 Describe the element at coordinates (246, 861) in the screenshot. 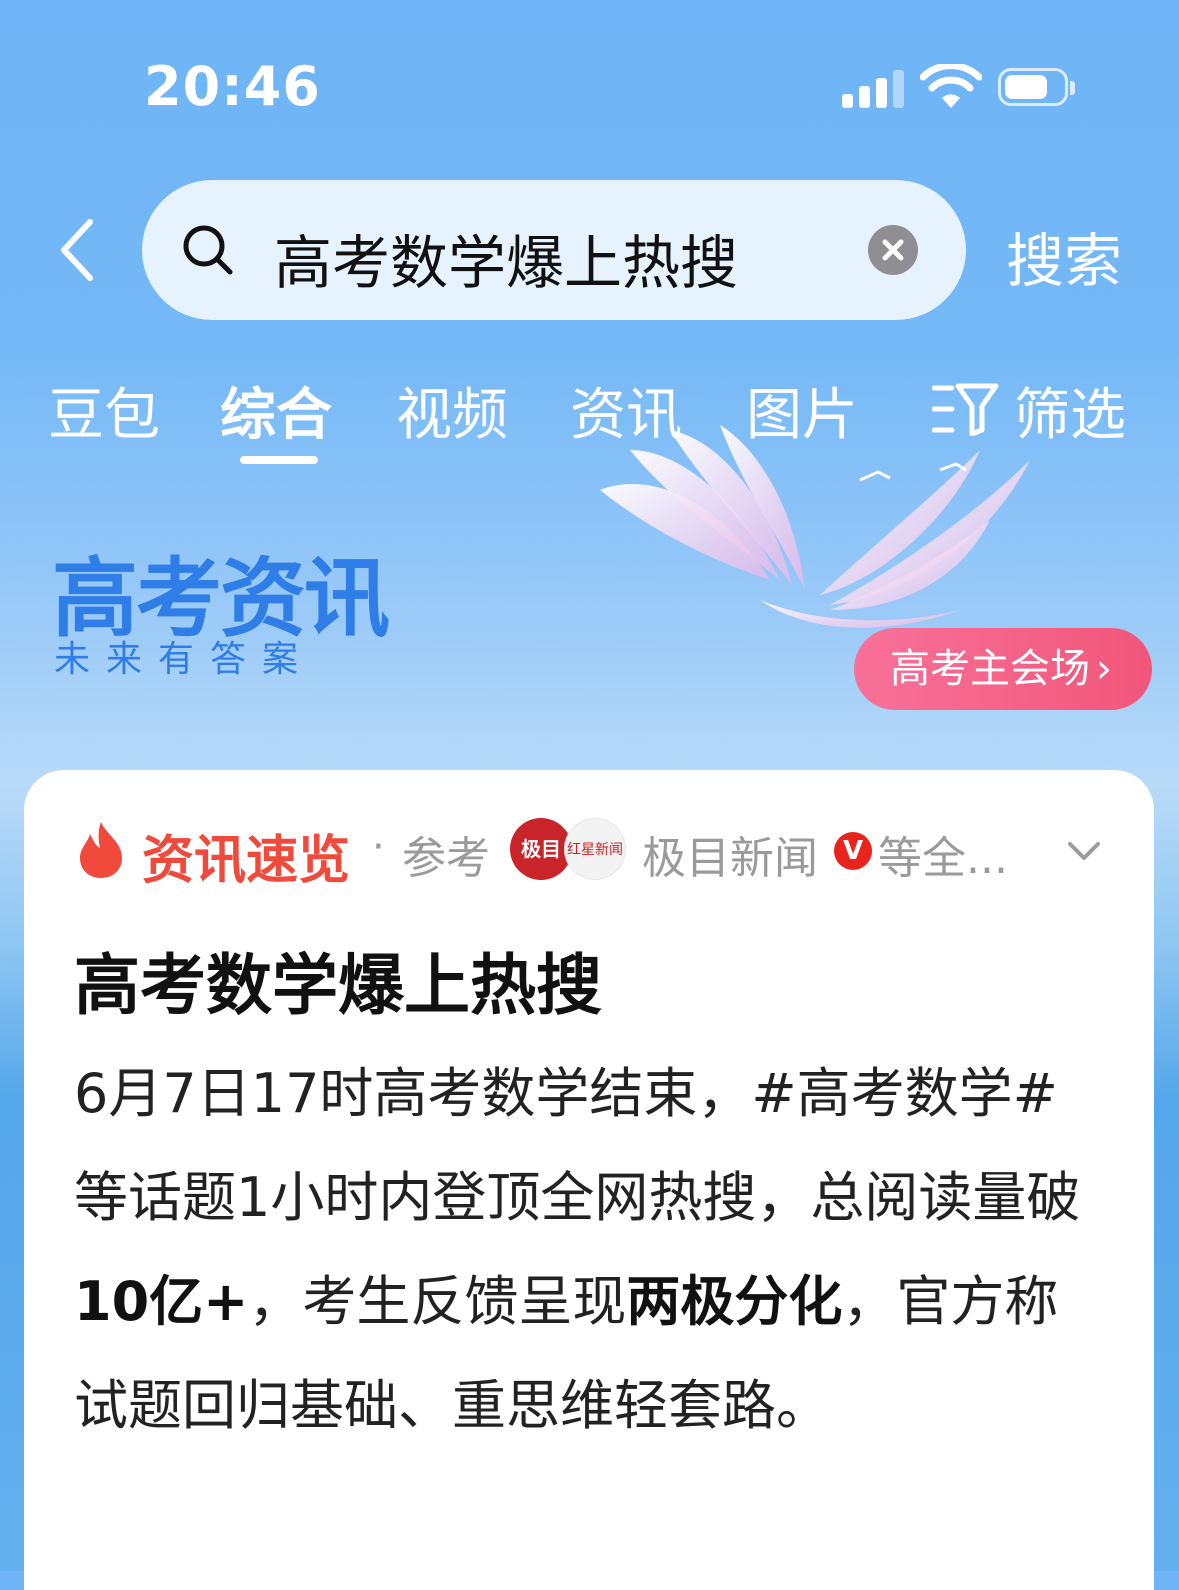

I see `section-label: 资讯速览` at that location.